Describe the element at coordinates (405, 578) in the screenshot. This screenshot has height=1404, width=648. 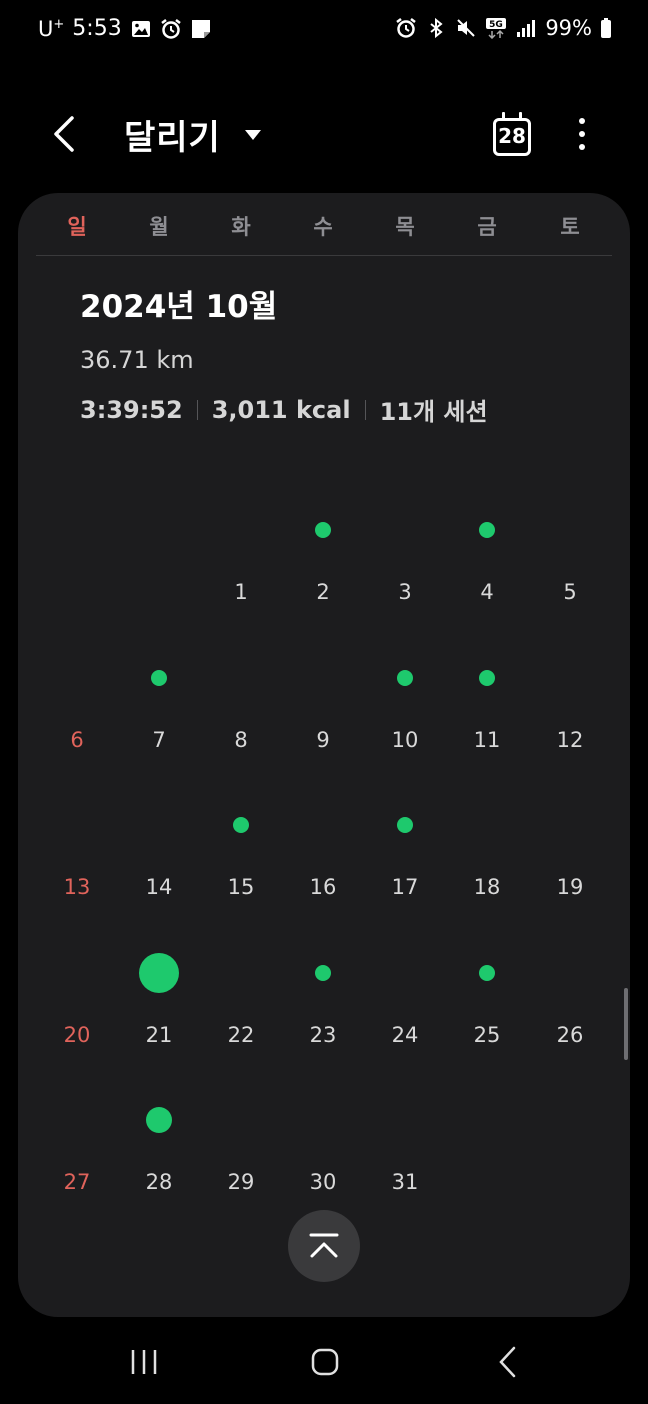
I see `calendar-day: 3` at that location.